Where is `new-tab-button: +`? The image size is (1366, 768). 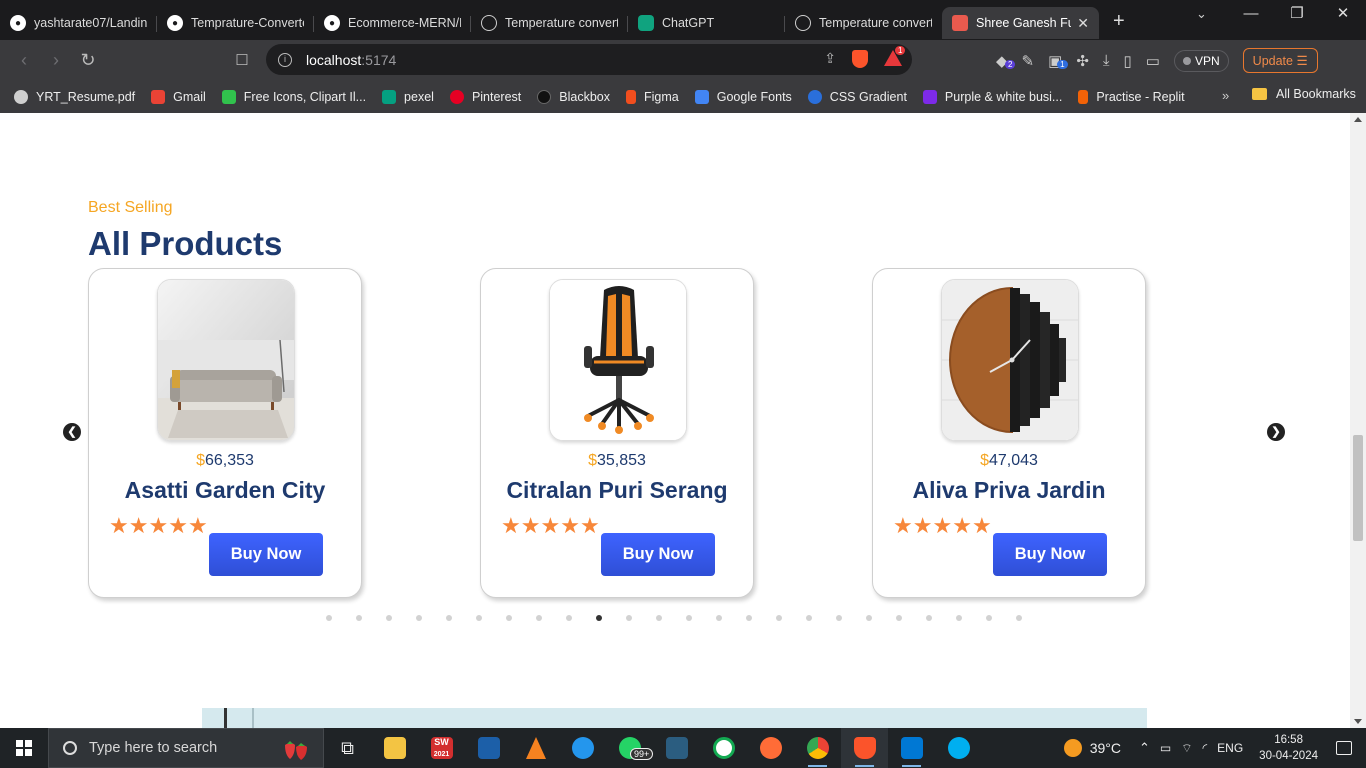 new-tab-button: + is located at coordinates (1119, 21).